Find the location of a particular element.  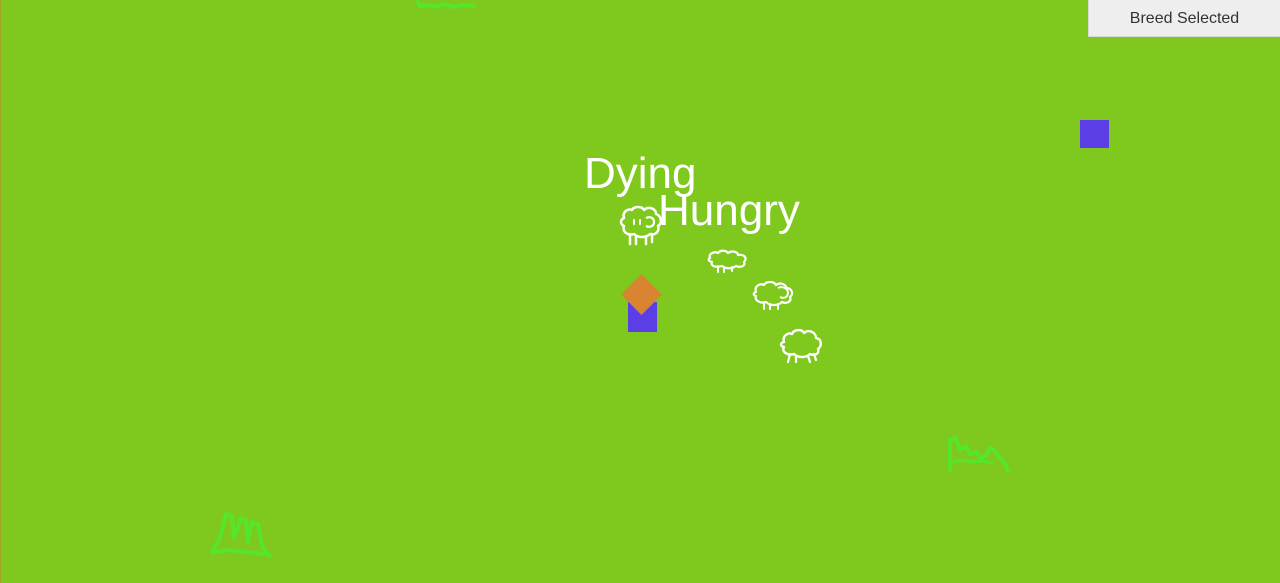

grass-tuft-top is located at coordinates (446, 4).